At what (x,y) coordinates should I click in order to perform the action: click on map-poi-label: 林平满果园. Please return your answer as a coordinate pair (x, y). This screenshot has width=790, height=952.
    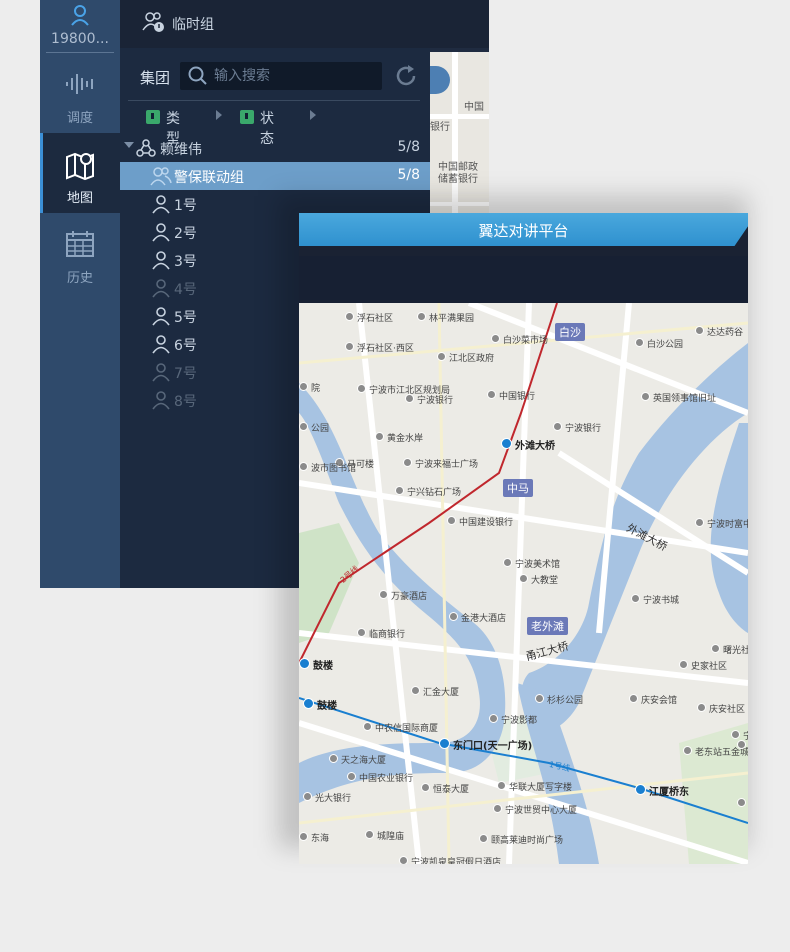
    Looking at the image, I should click on (451, 317).